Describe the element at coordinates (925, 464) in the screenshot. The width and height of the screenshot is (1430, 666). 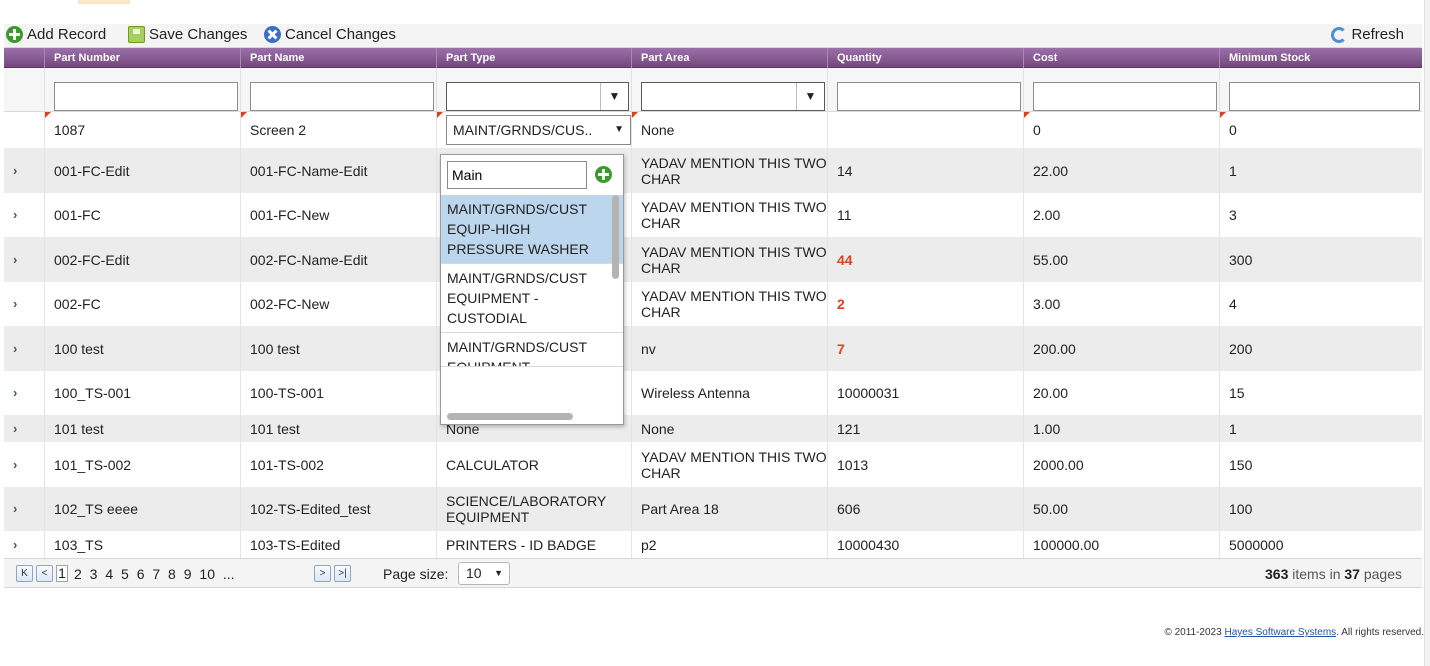
I see `cell-quantity: 1013` at that location.